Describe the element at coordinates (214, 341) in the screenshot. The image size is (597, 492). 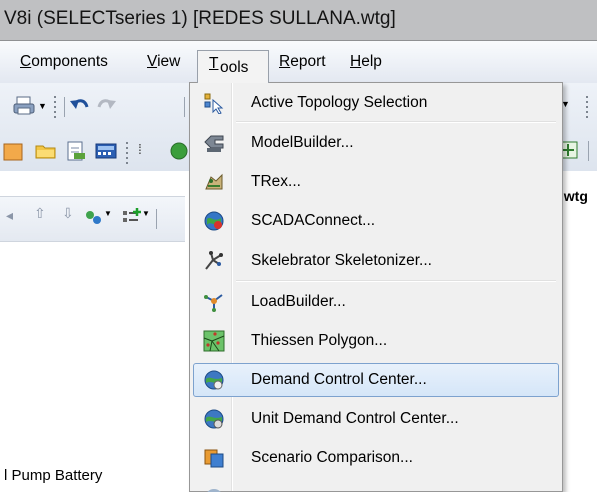
I see `thiessen-polygon-icon` at that location.